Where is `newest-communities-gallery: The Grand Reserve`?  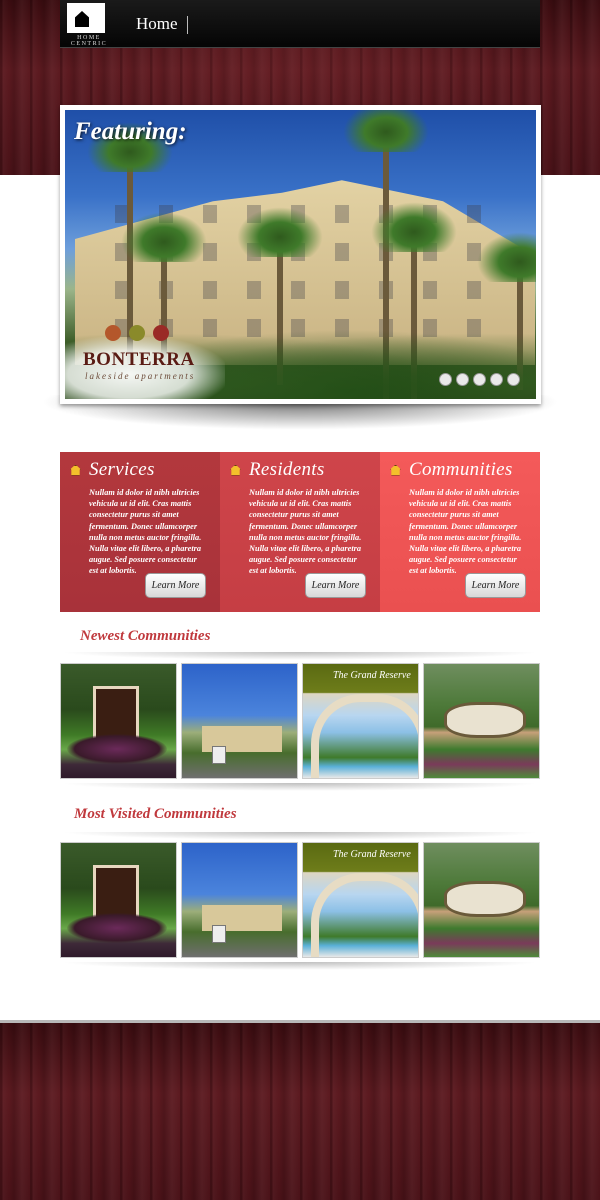 newest-communities-gallery: The Grand Reserve is located at coordinates (300, 722).